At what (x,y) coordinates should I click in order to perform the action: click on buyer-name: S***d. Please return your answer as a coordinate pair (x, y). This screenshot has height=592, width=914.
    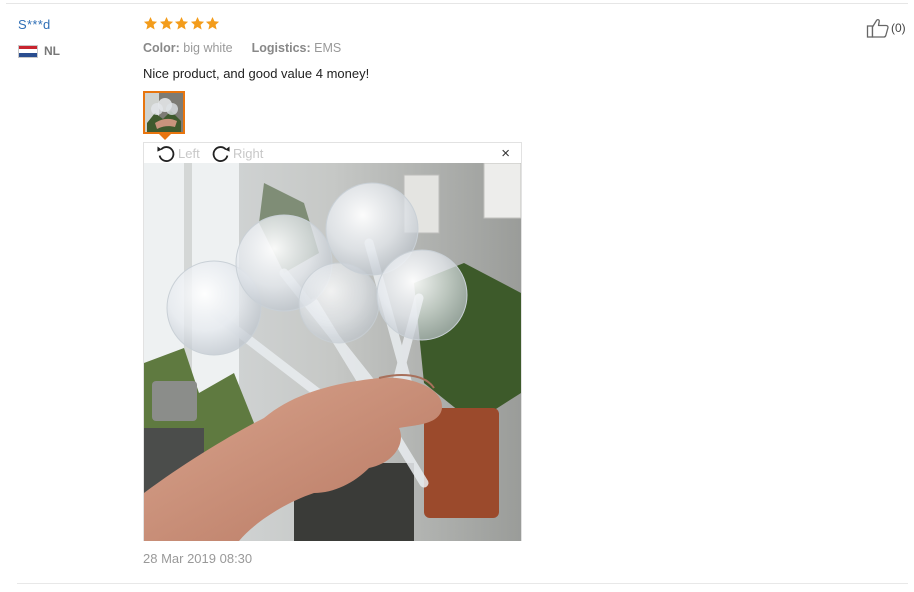
    Looking at the image, I should click on (34, 24).